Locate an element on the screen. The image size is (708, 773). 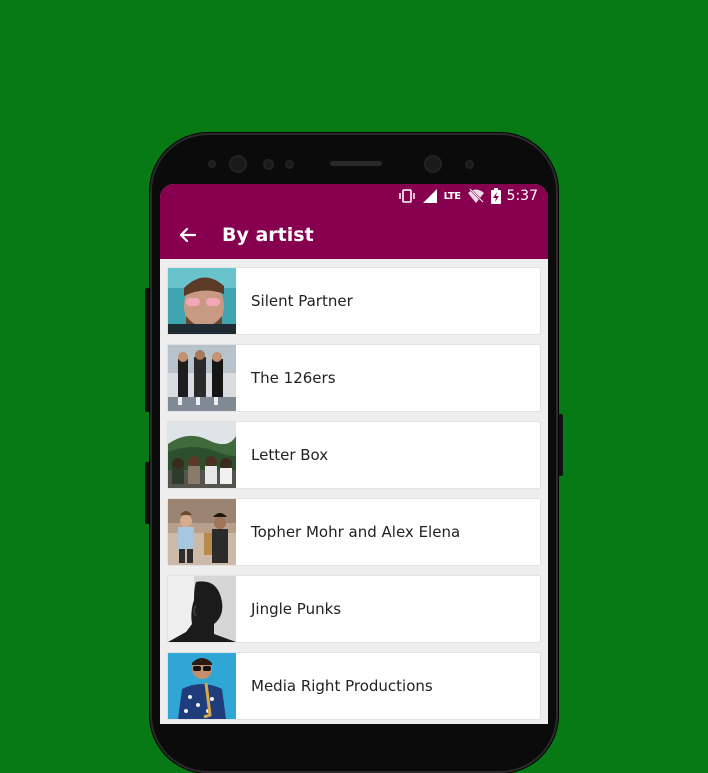
iris-camera-icon is located at coordinates (238, 164).